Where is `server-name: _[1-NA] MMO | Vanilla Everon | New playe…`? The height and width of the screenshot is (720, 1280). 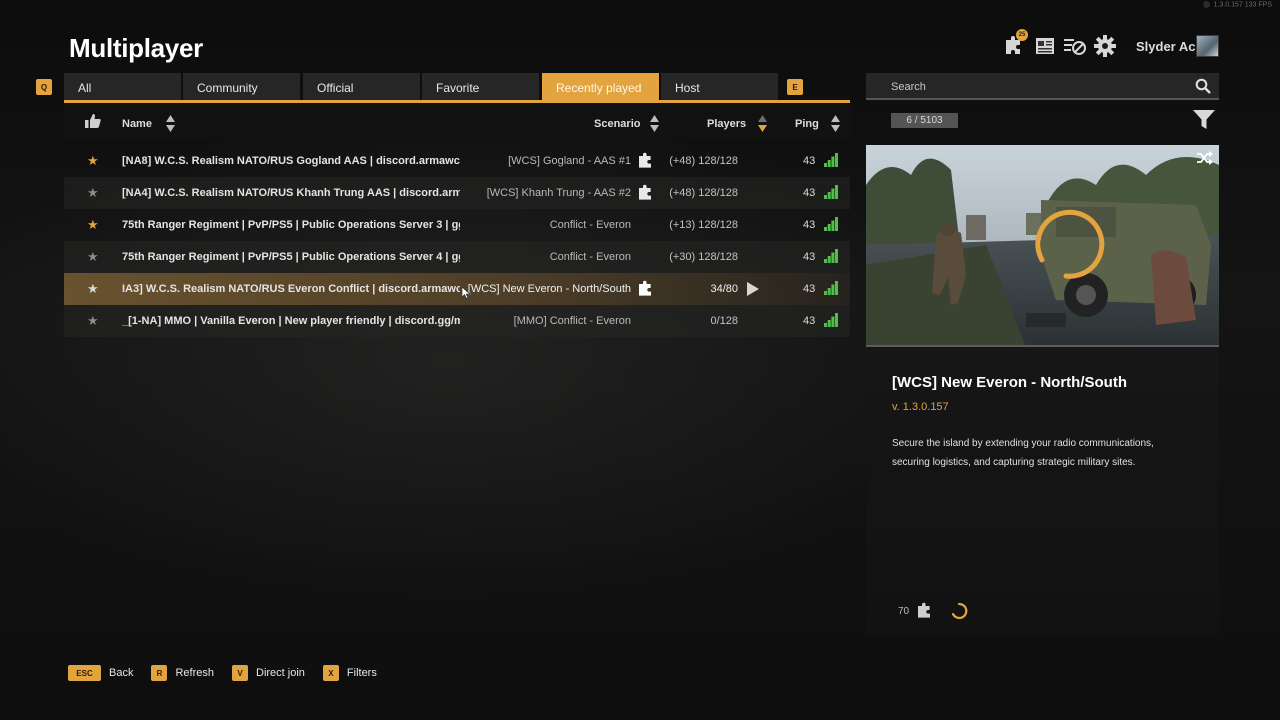
server-name: _[1-NA] MMO | Vanilla Everon | New playe… is located at coordinates (291, 321).